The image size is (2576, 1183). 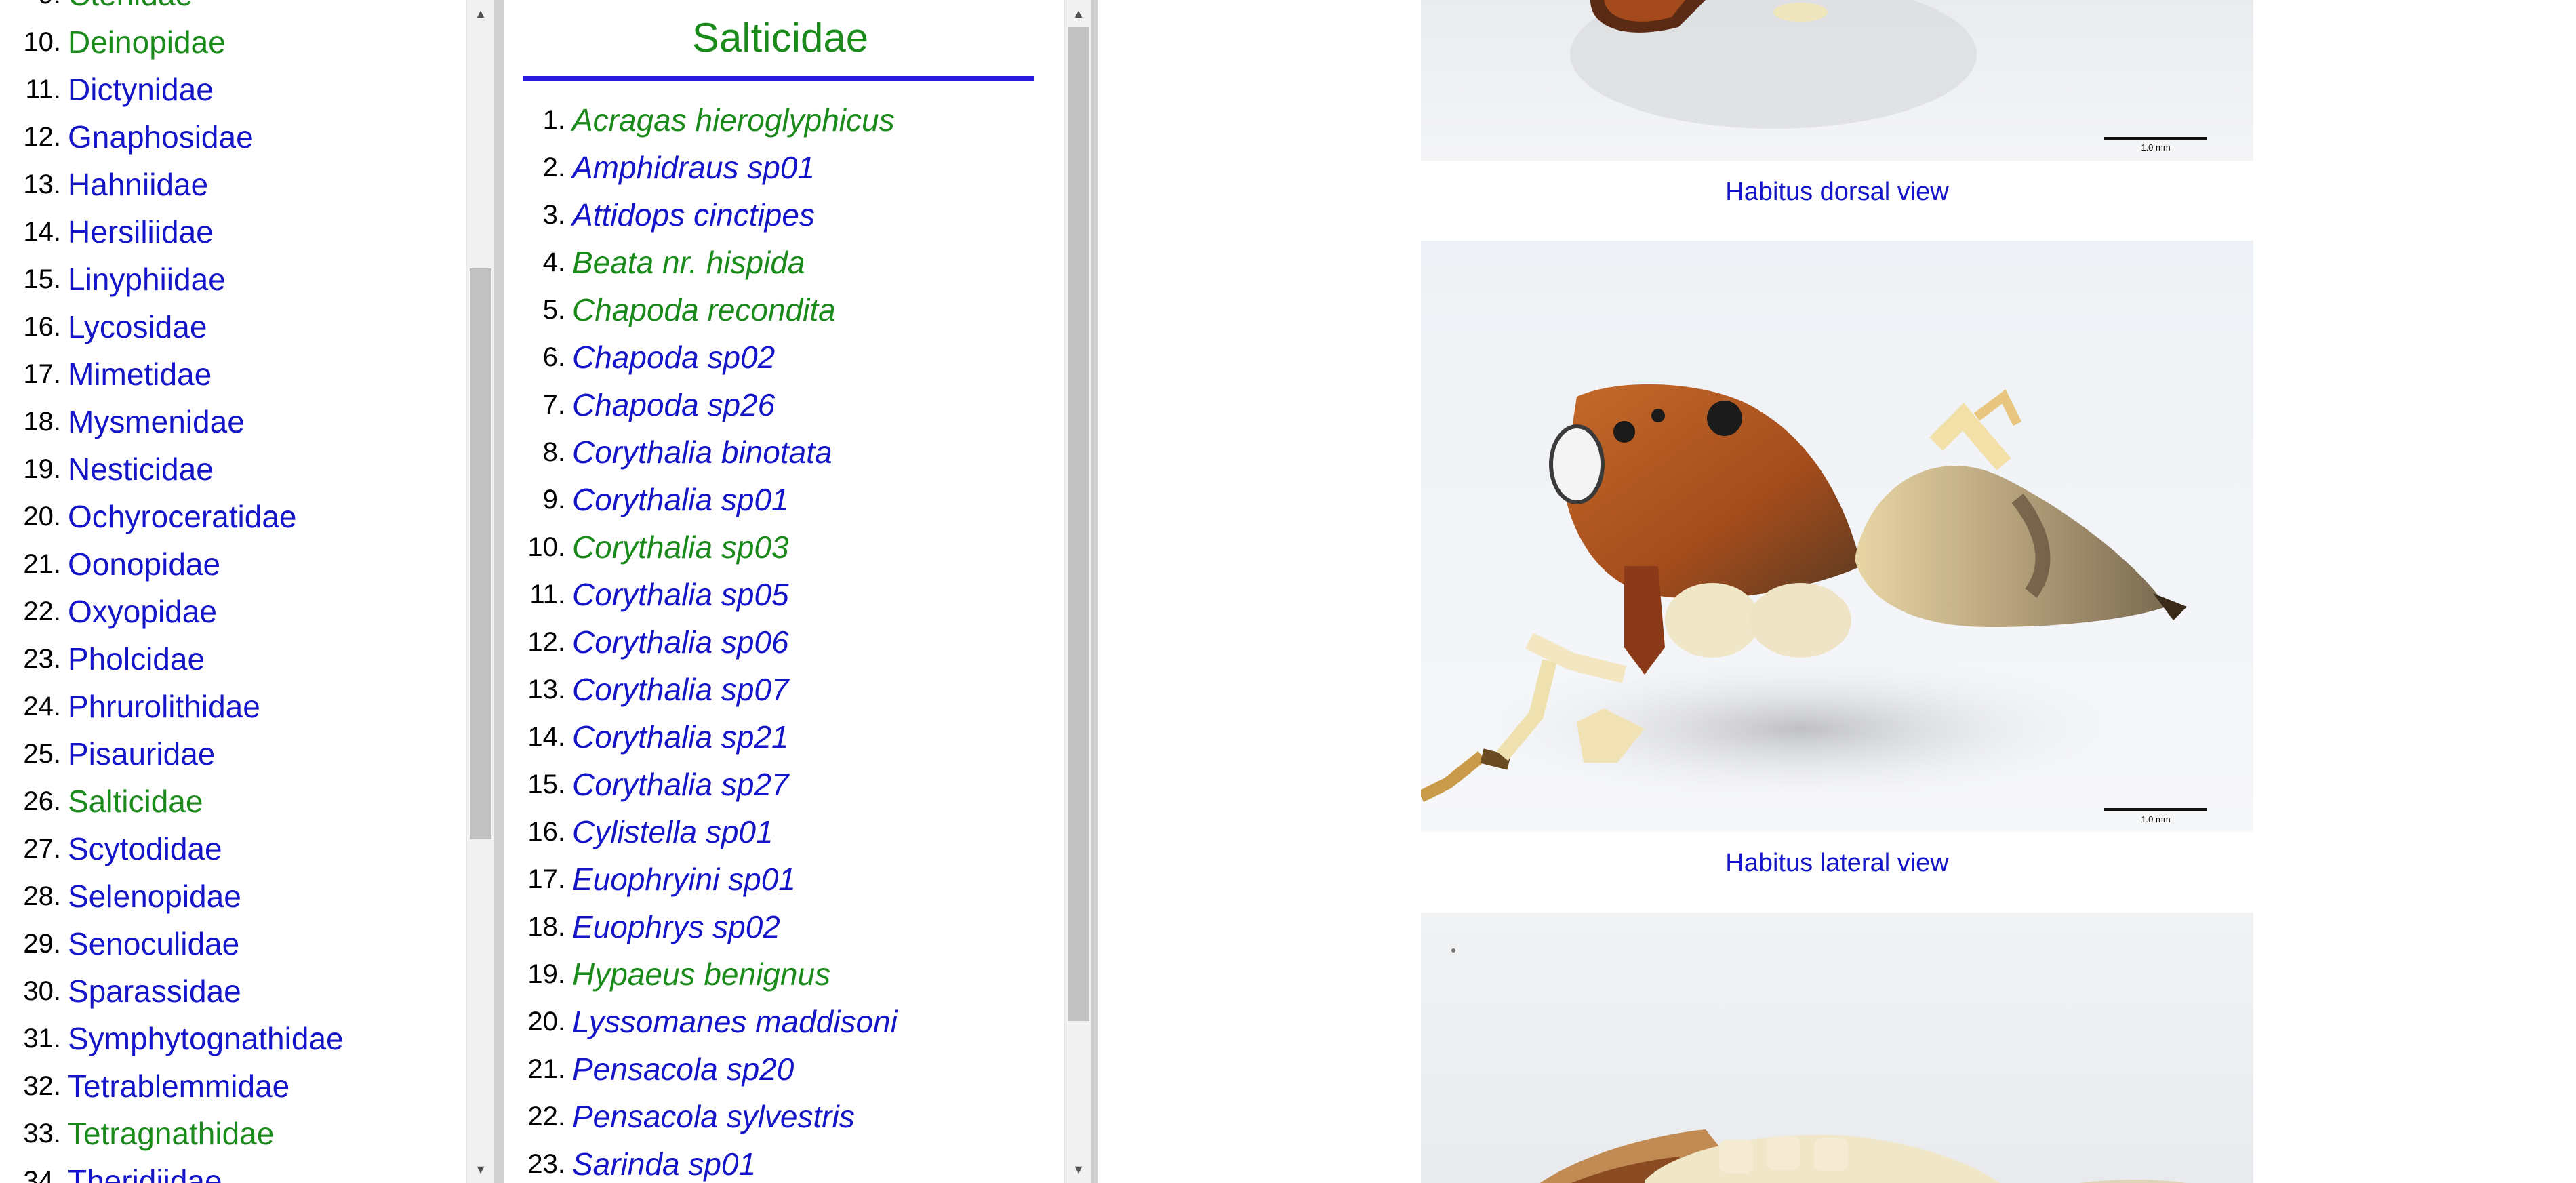 I want to click on family-link: Deinopidae, so click(x=147, y=42).